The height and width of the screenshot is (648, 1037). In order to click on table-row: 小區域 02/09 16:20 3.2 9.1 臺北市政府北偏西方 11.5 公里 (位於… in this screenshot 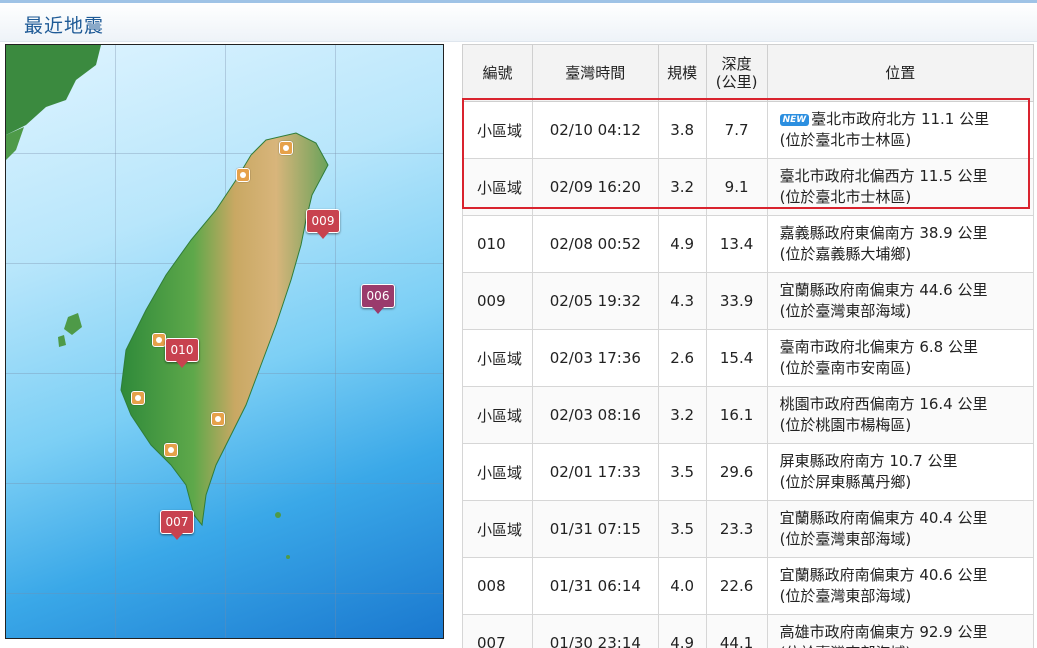, I will do `click(748, 187)`.